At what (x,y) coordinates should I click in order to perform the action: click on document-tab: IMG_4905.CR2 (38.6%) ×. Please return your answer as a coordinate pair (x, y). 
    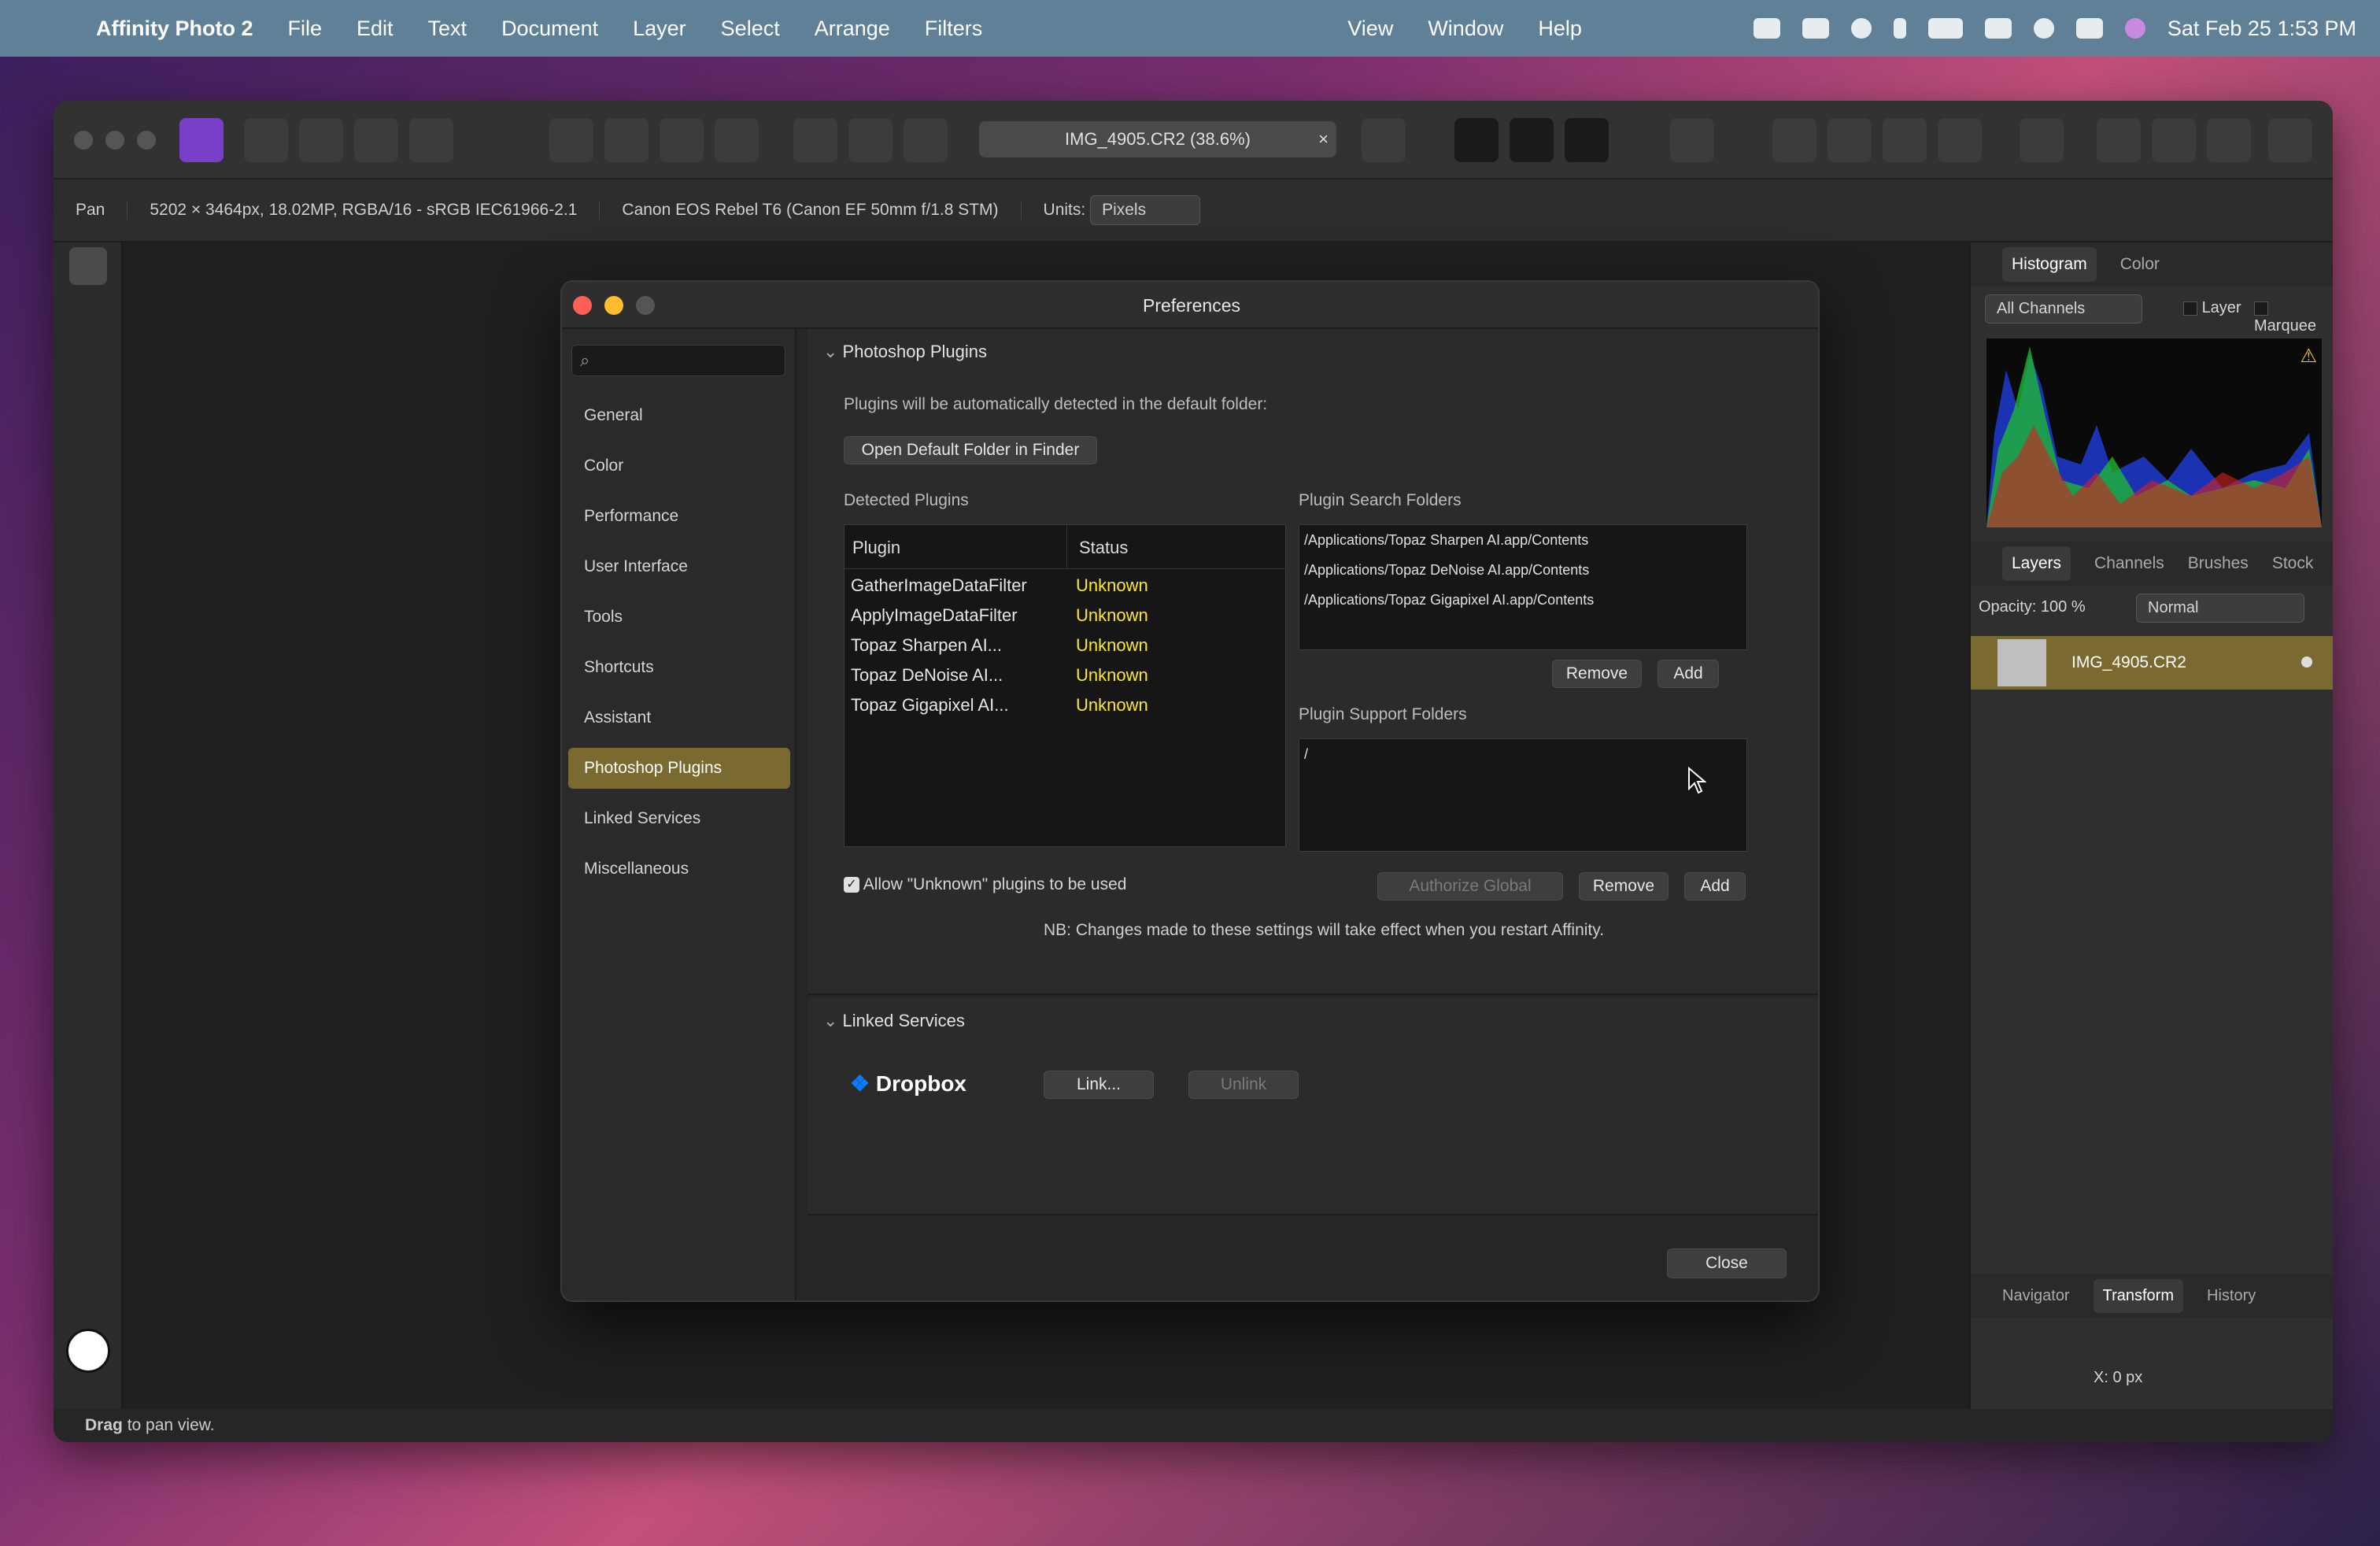
    Looking at the image, I should click on (1157, 139).